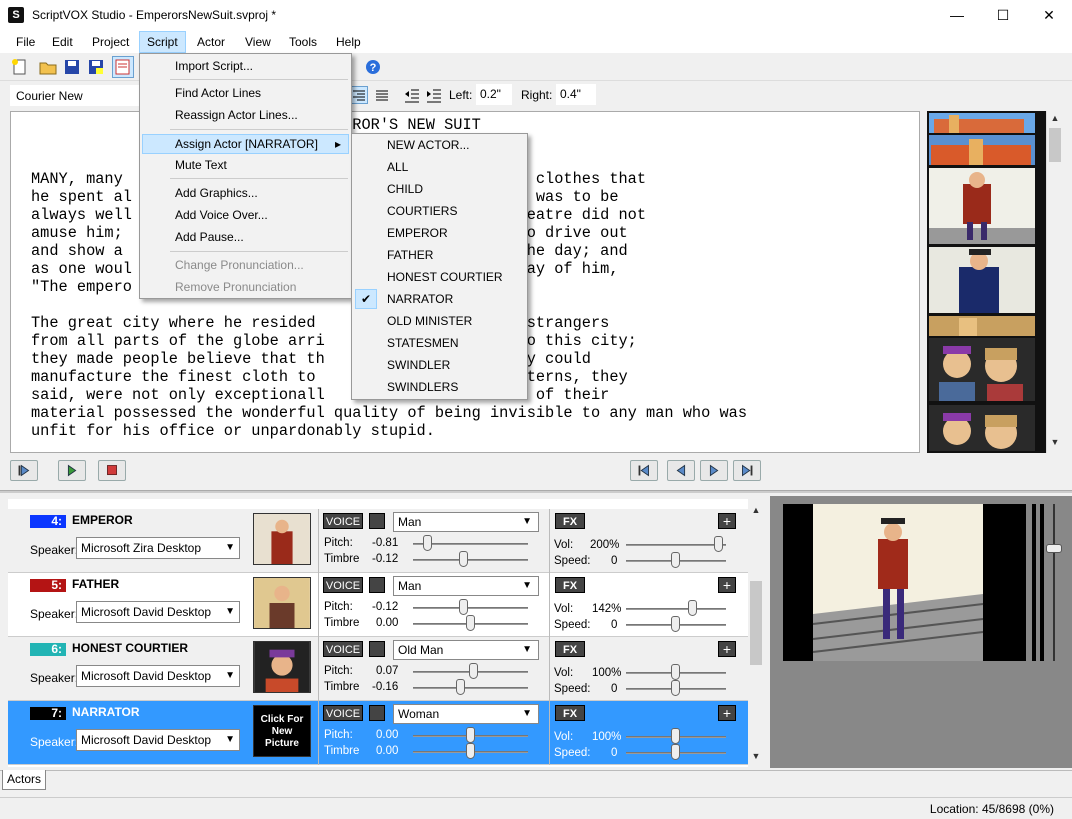  What do you see at coordinates (72, 470) in the screenshot?
I see `play-icon` at bounding box center [72, 470].